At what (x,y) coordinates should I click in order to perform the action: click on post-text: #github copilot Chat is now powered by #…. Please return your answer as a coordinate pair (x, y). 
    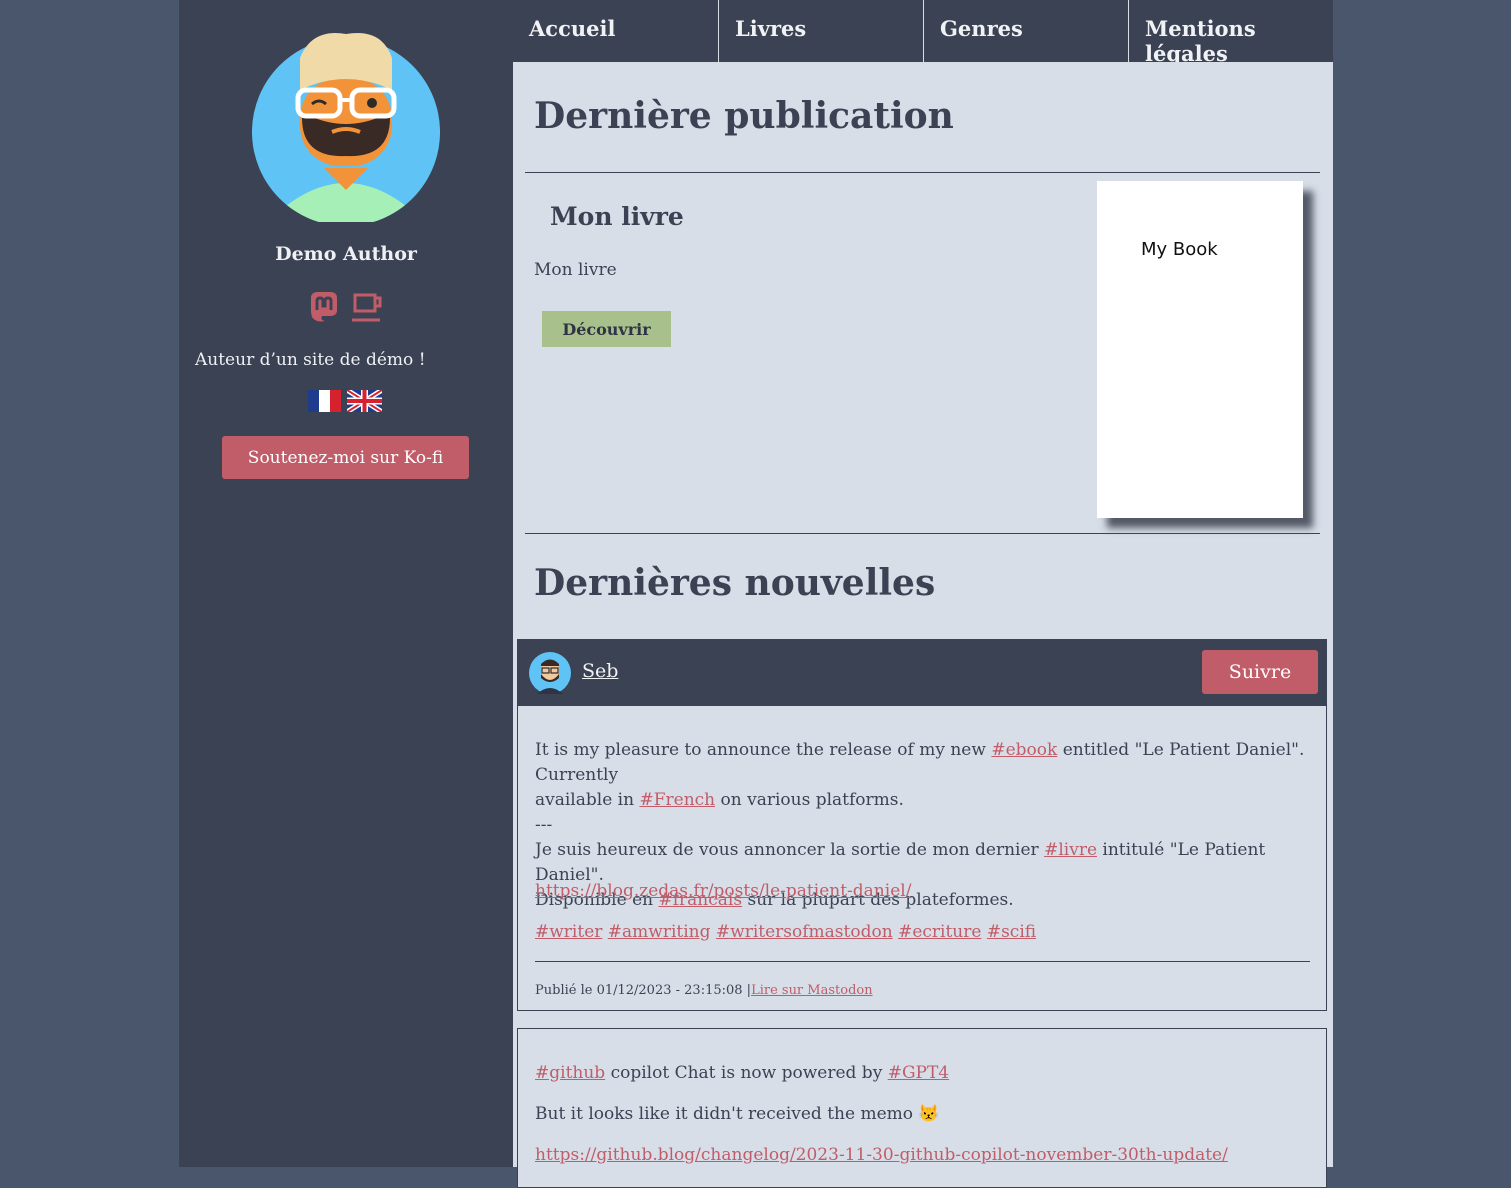
    Looking at the image, I should click on (925, 1073).